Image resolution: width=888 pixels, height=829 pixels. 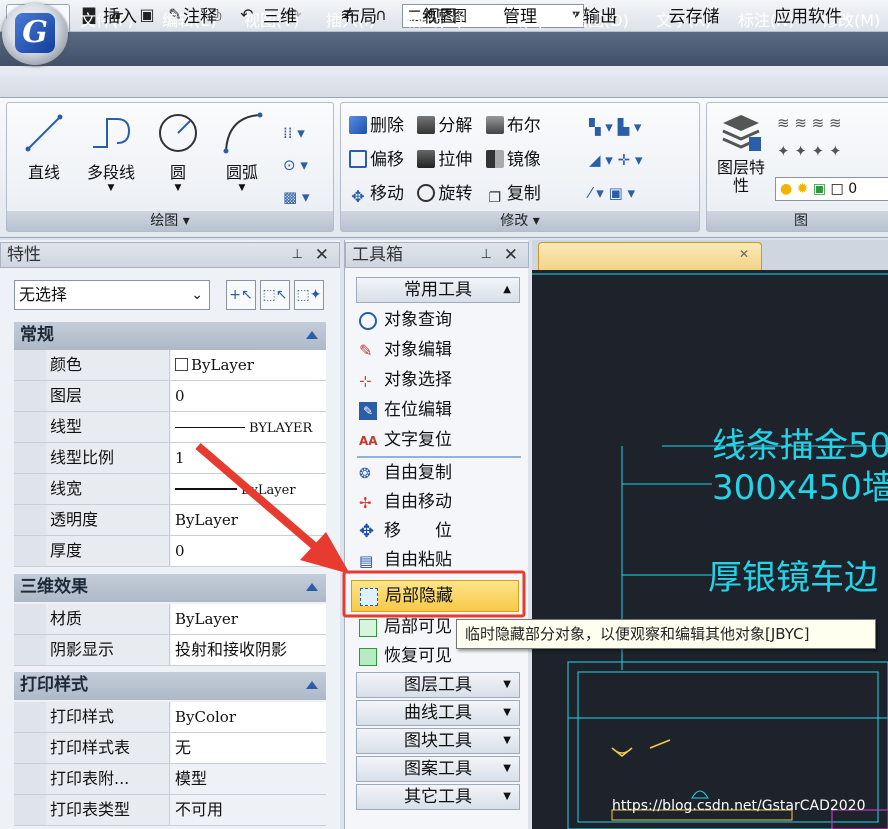 What do you see at coordinates (360, 530) in the screenshot?
I see `annotation-overlay` at bounding box center [360, 530].